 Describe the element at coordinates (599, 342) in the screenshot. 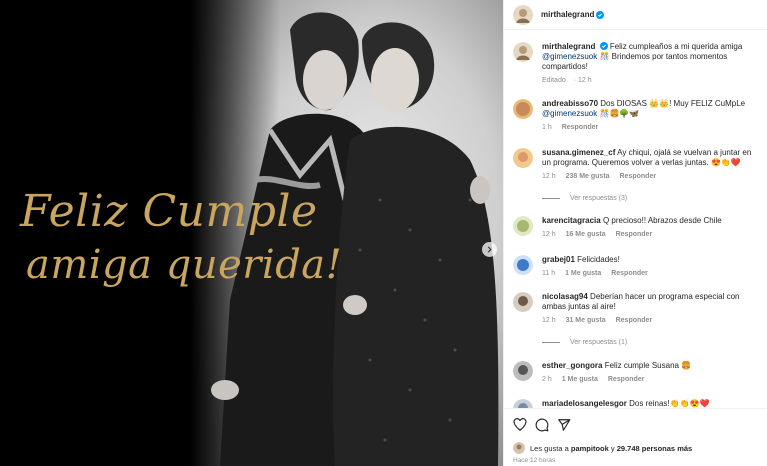

I see `view-replies-label: Ver respuestas (1)` at that location.